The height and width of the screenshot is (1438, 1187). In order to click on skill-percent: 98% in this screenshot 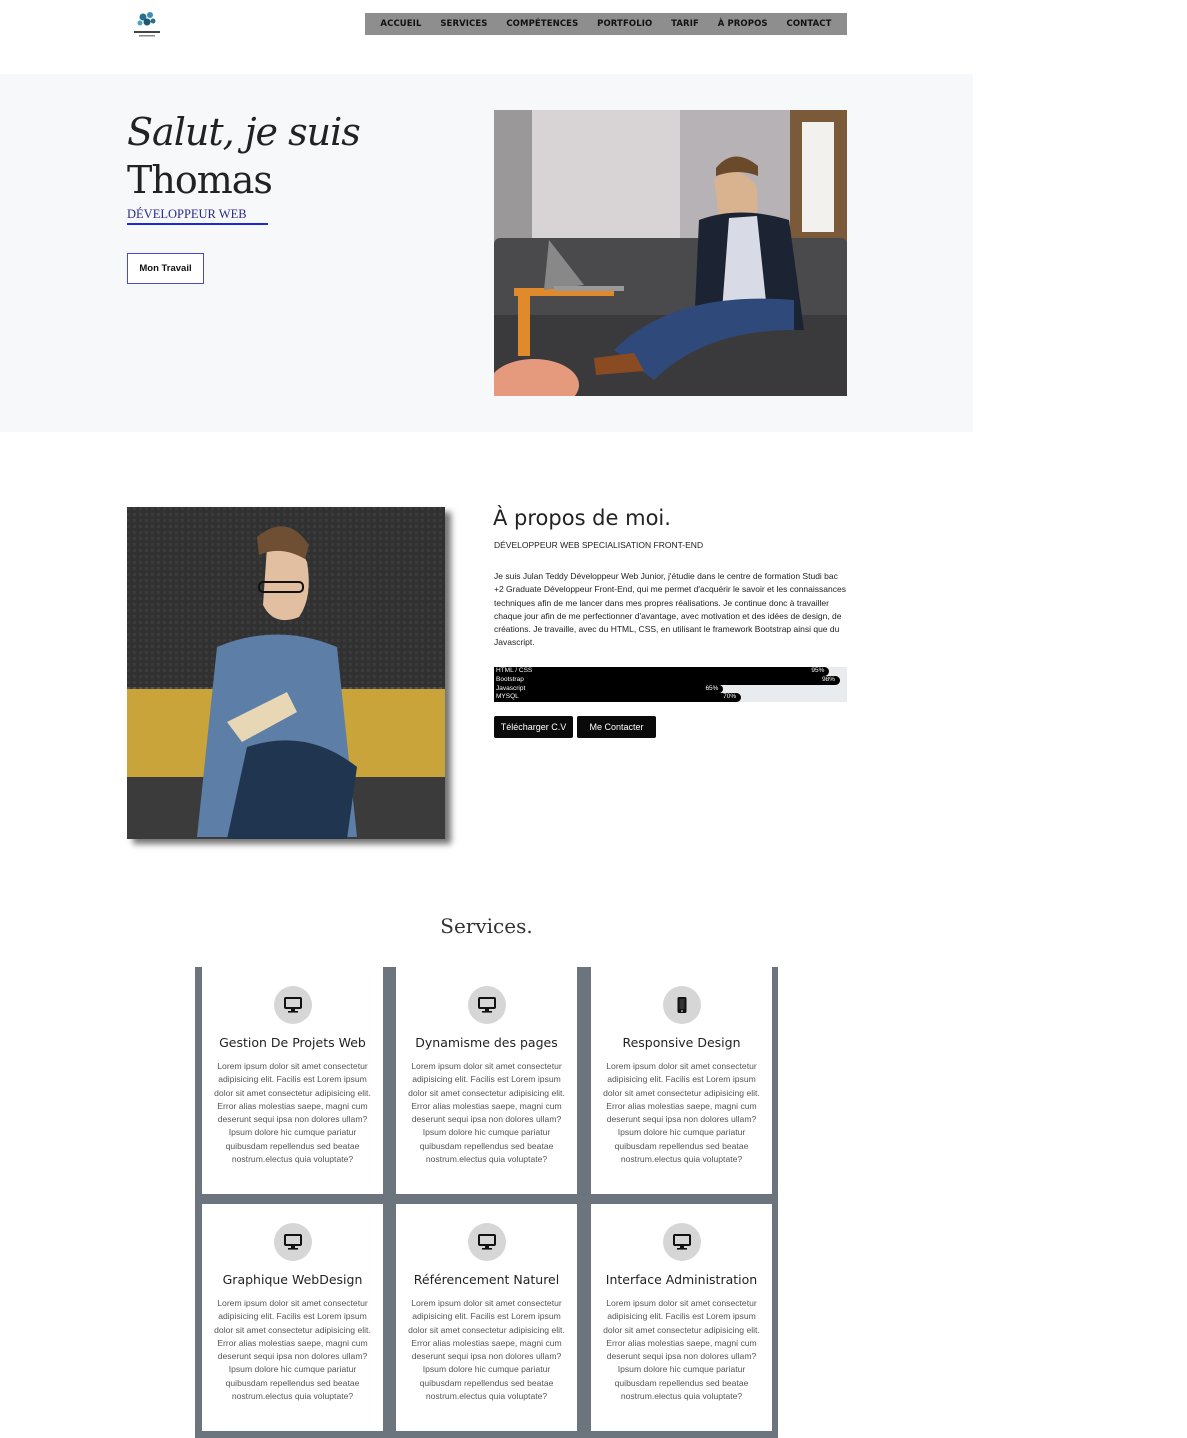, I will do `click(828, 679)`.